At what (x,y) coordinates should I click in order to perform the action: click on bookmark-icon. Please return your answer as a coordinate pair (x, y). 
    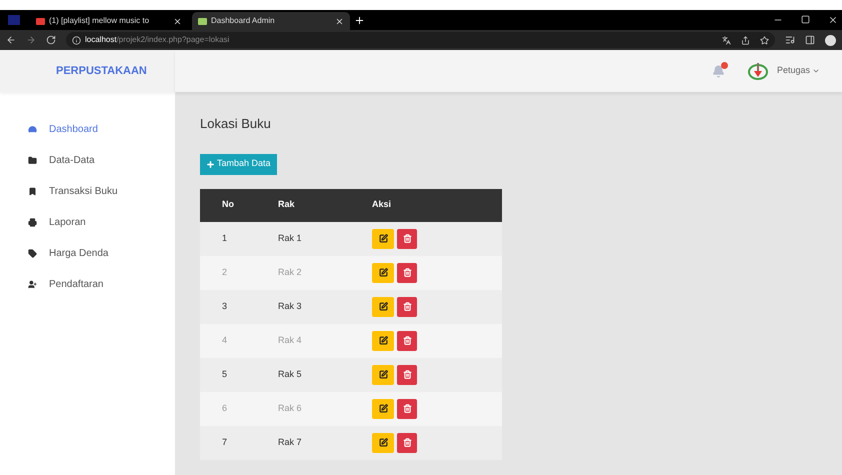
    Looking at the image, I should click on (32, 191).